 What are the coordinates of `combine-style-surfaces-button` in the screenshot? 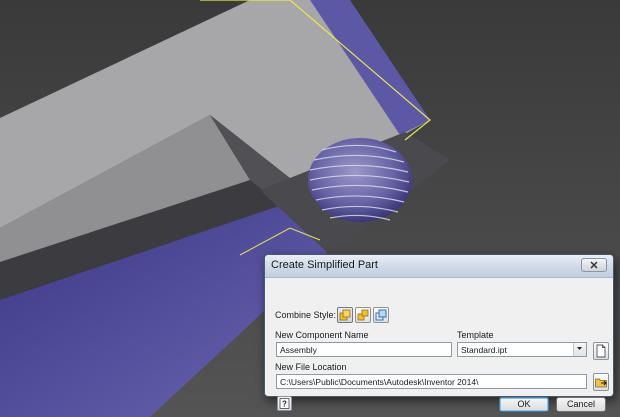 It's located at (381, 315).